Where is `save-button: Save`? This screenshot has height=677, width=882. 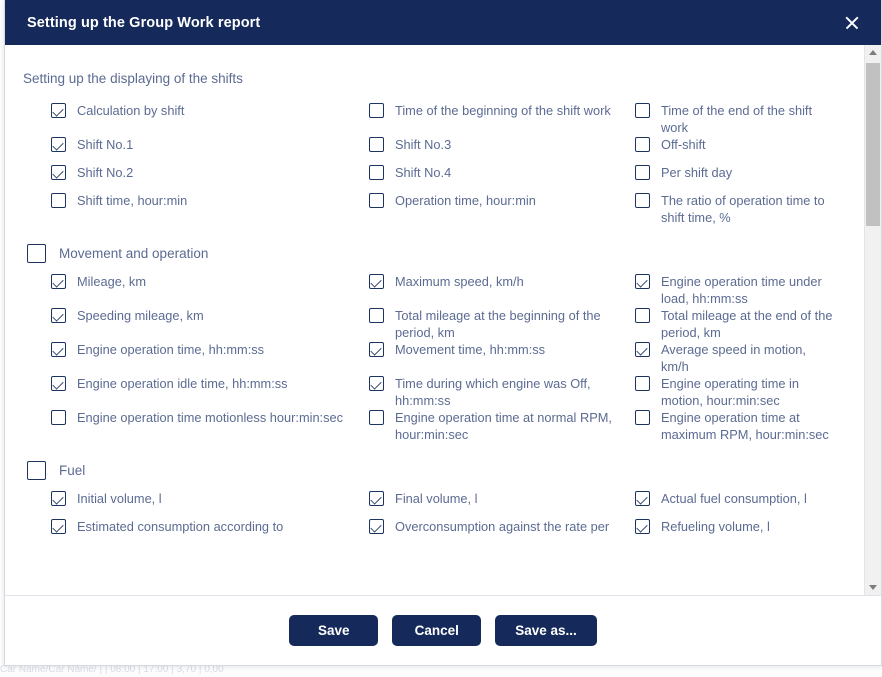
save-button: Save is located at coordinates (334, 630).